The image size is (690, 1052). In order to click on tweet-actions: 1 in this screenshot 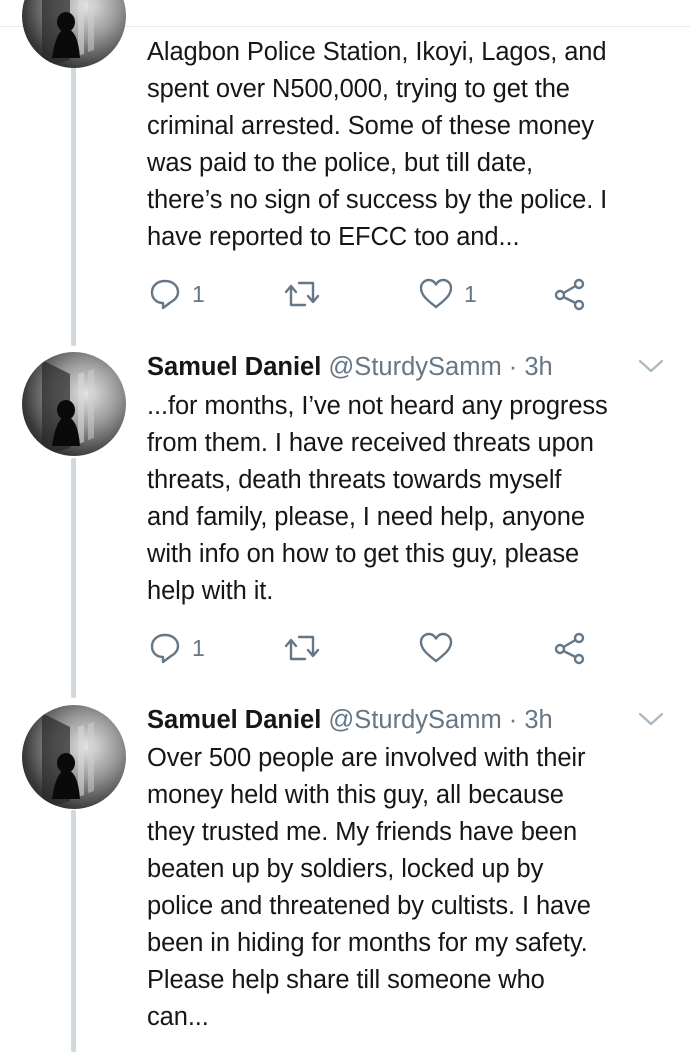, I will do `click(345, 648)`.